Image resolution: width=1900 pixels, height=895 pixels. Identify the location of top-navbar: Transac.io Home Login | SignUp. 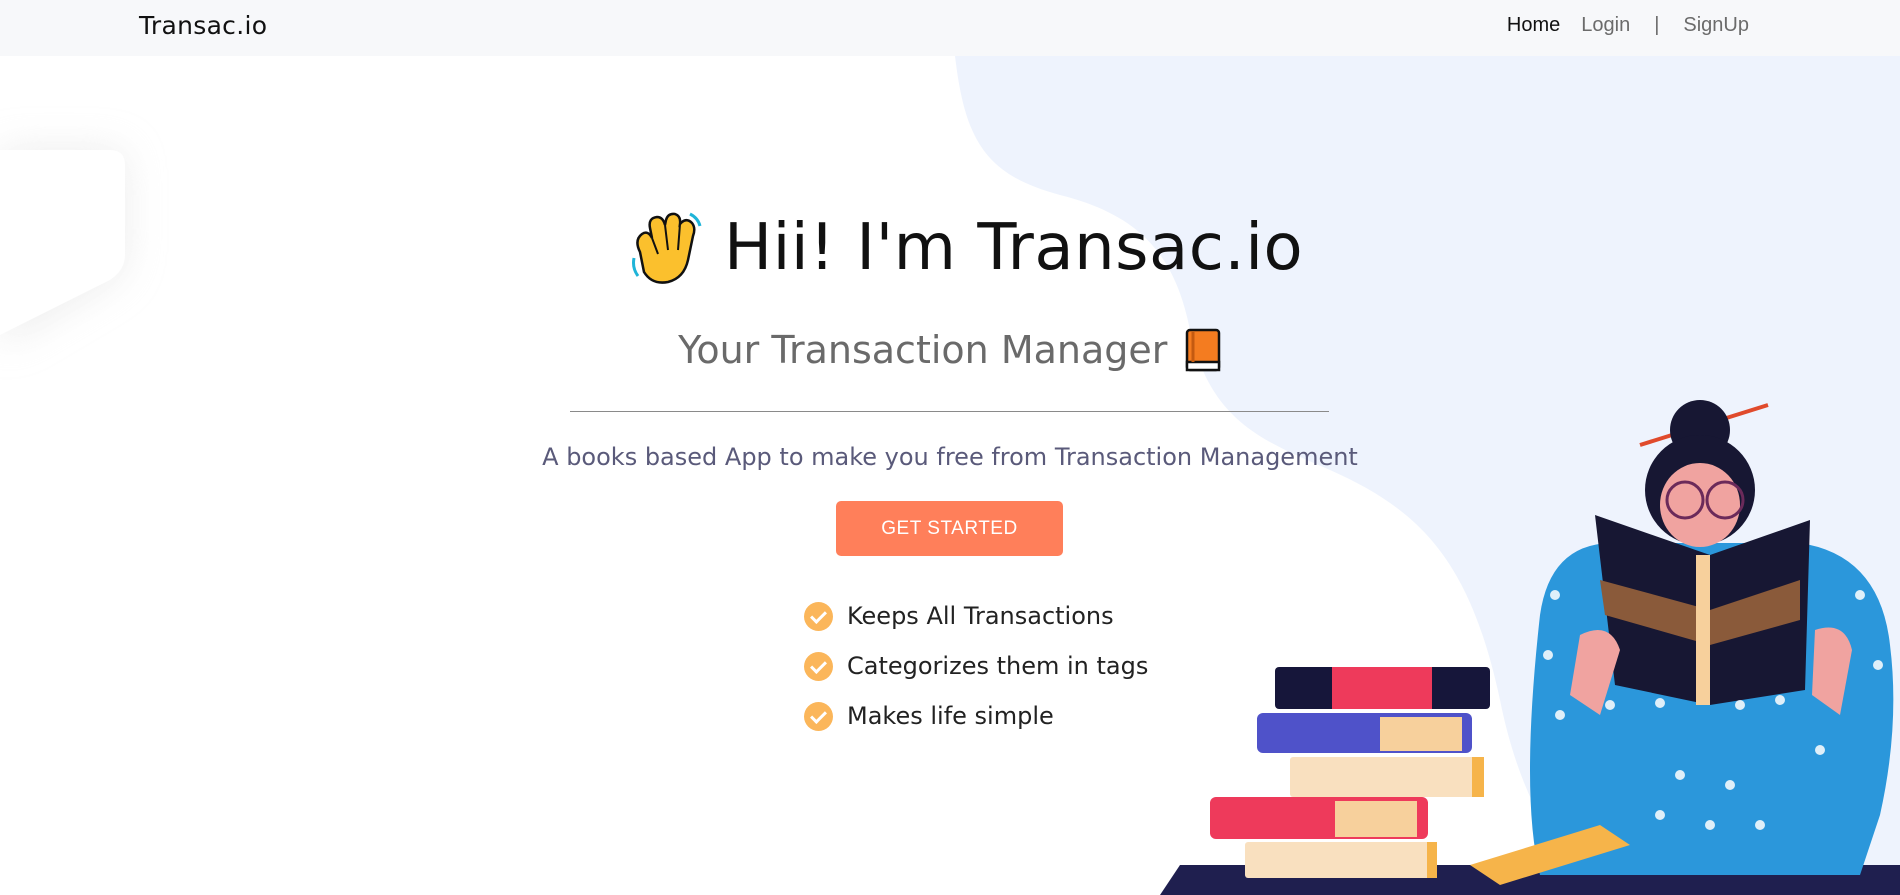
(950, 28).